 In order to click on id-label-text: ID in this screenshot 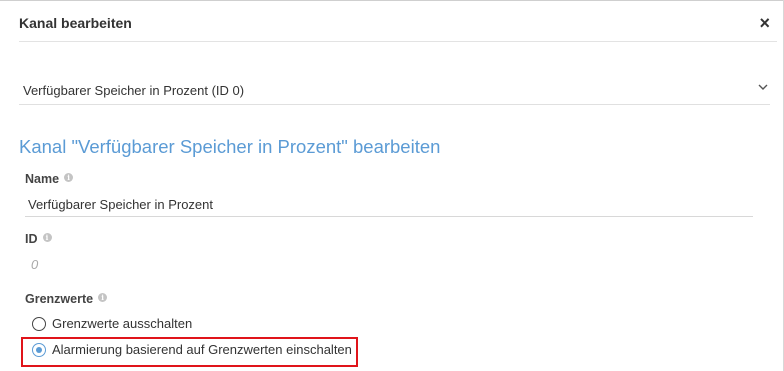, I will do `click(31, 239)`.